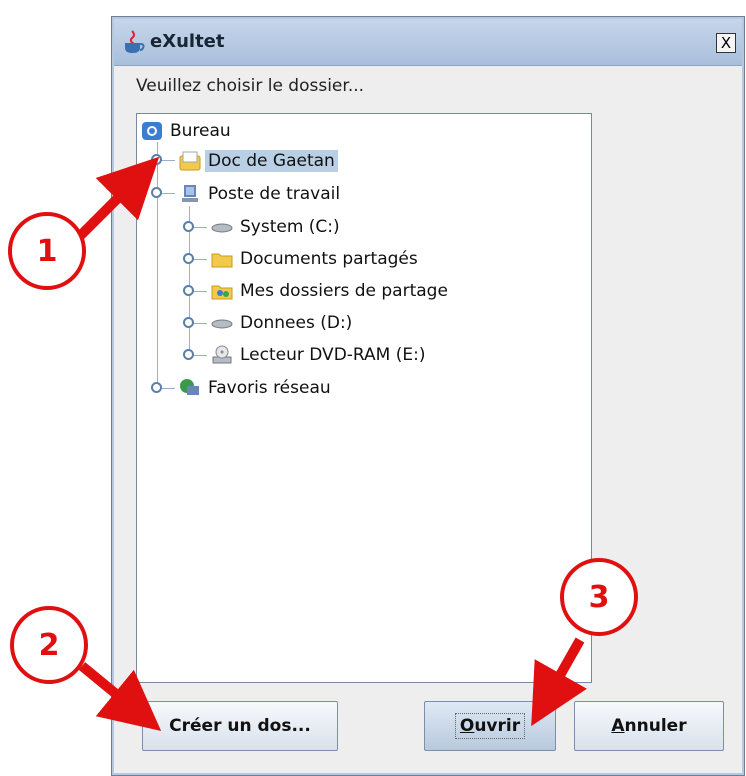 The image size is (746, 776). Describe the element at coordinates (120, 697) in the screenshot. I see `arrow-2-icon` at that location.